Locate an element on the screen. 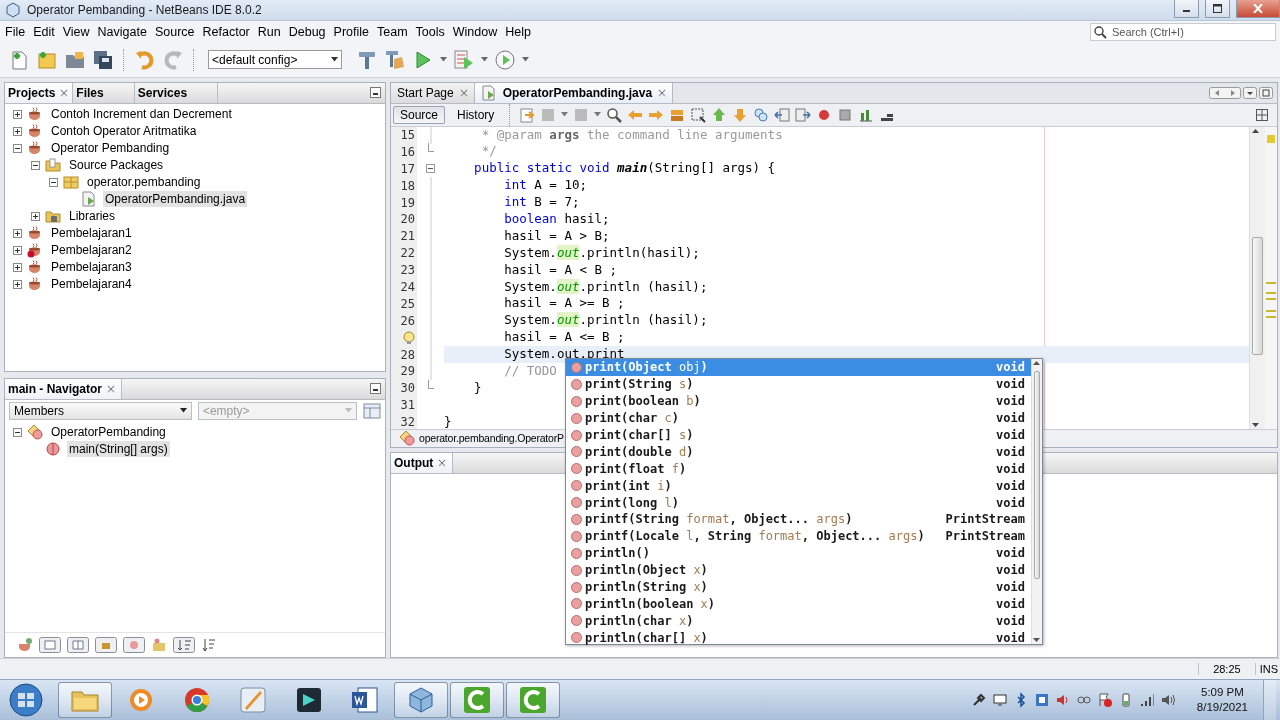  tree-item: Pembelajaran2 is located at coordinates (91, 250).